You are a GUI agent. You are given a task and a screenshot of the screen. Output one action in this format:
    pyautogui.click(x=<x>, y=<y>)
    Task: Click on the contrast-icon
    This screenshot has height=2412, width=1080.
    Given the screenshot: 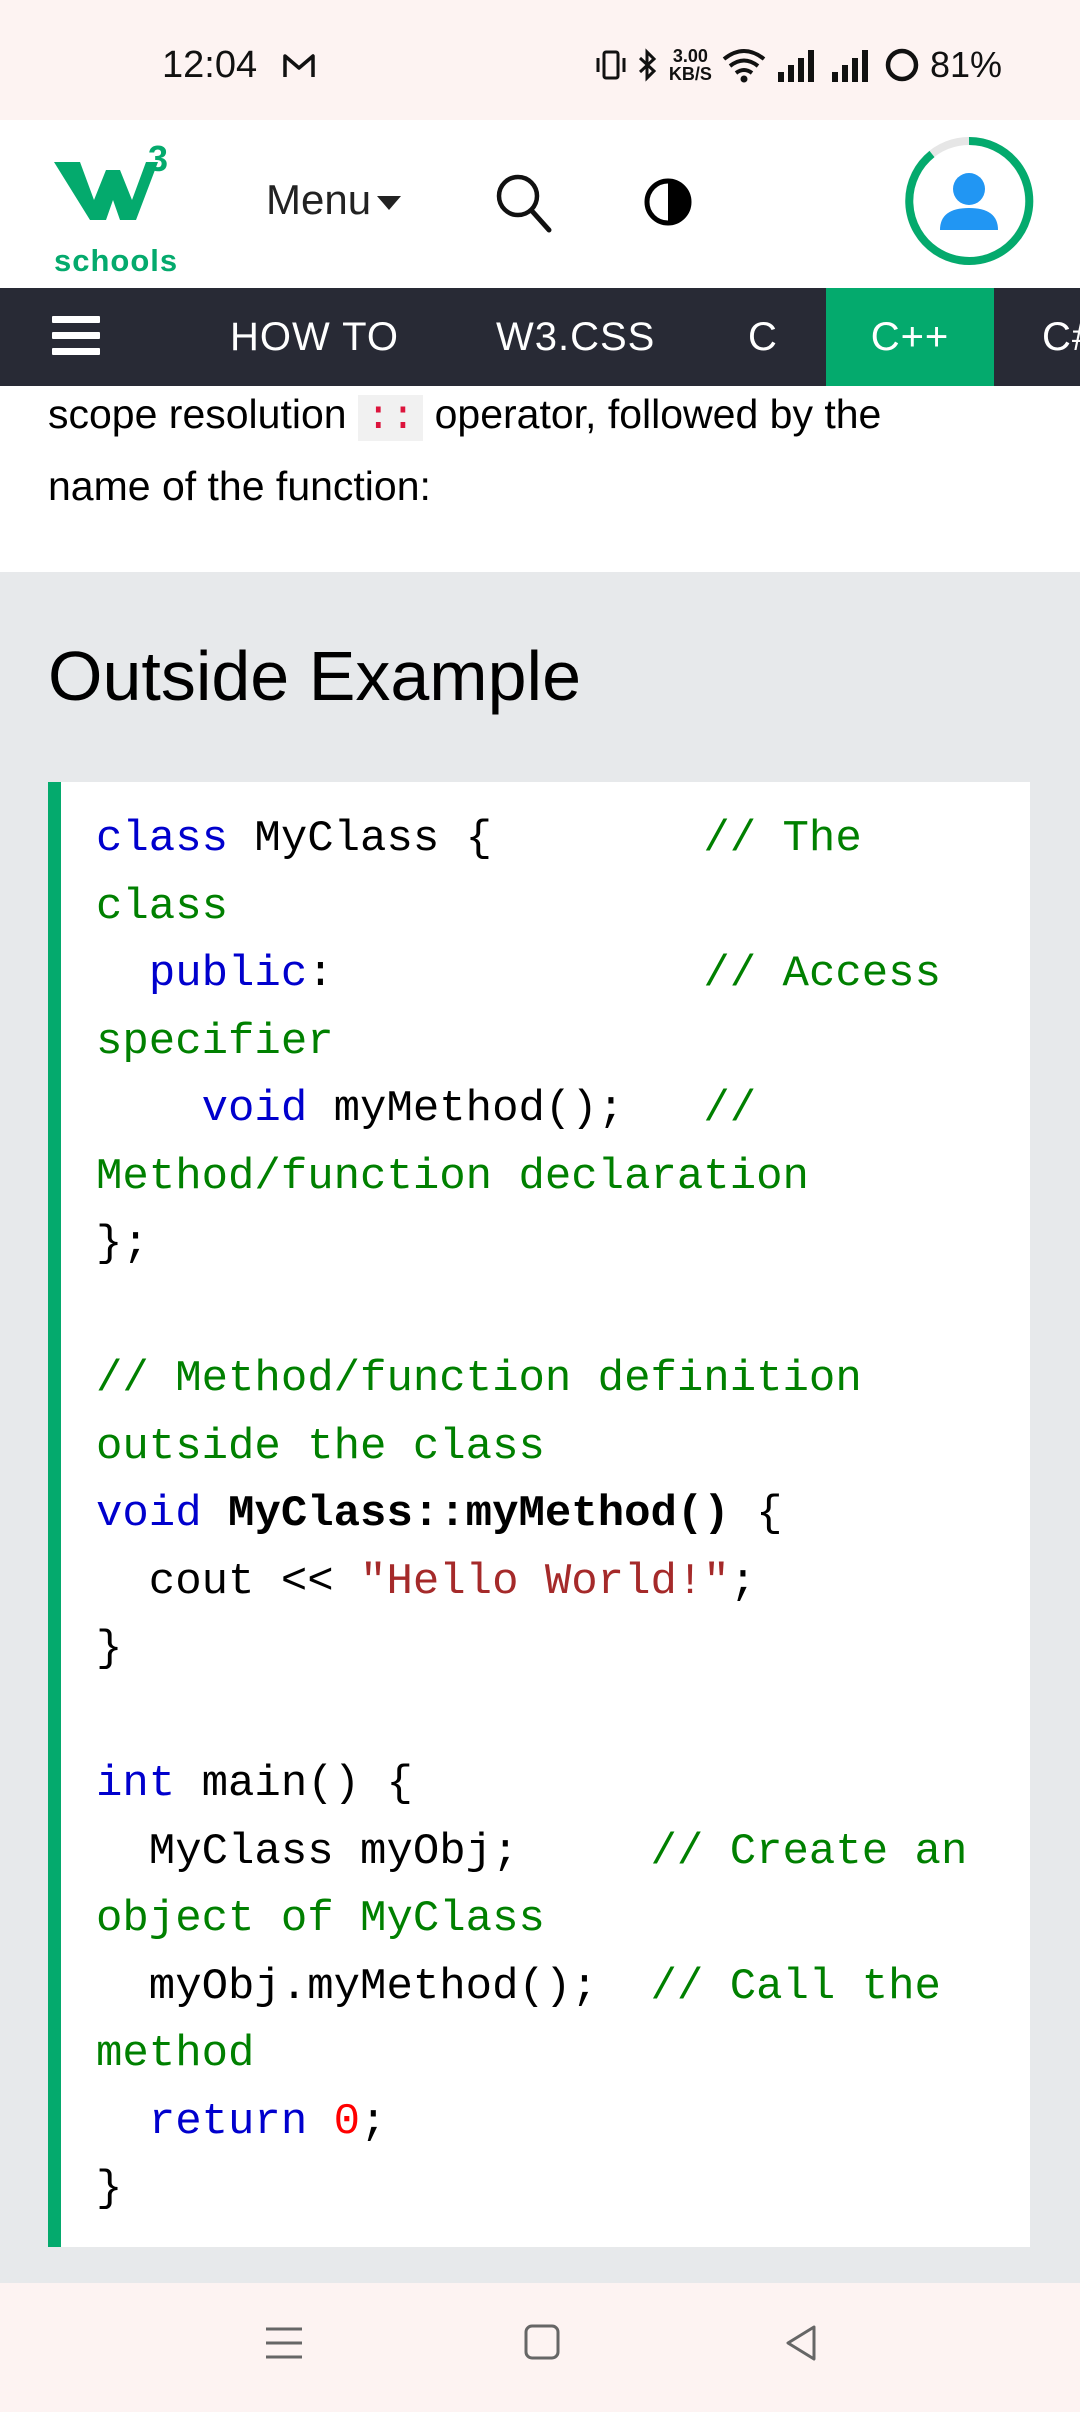 What is the action you would take?
    pyautogui.click(x=668, y=202)
    